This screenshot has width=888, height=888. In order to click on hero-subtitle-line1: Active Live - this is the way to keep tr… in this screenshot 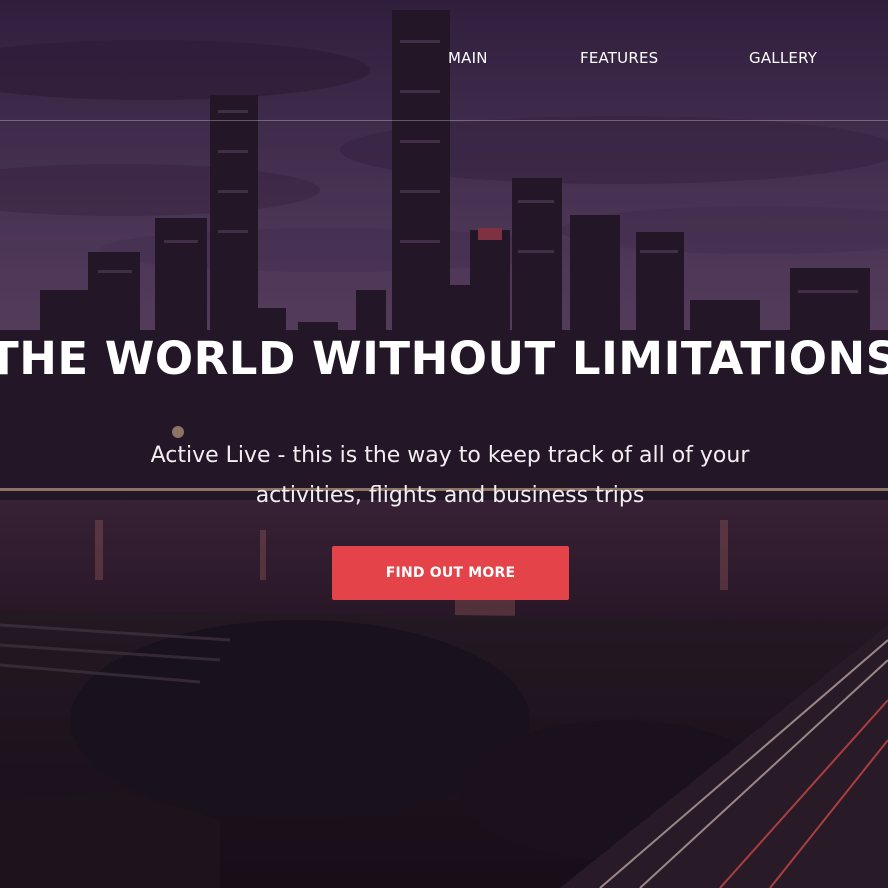, I will do `click(450, 455)`.